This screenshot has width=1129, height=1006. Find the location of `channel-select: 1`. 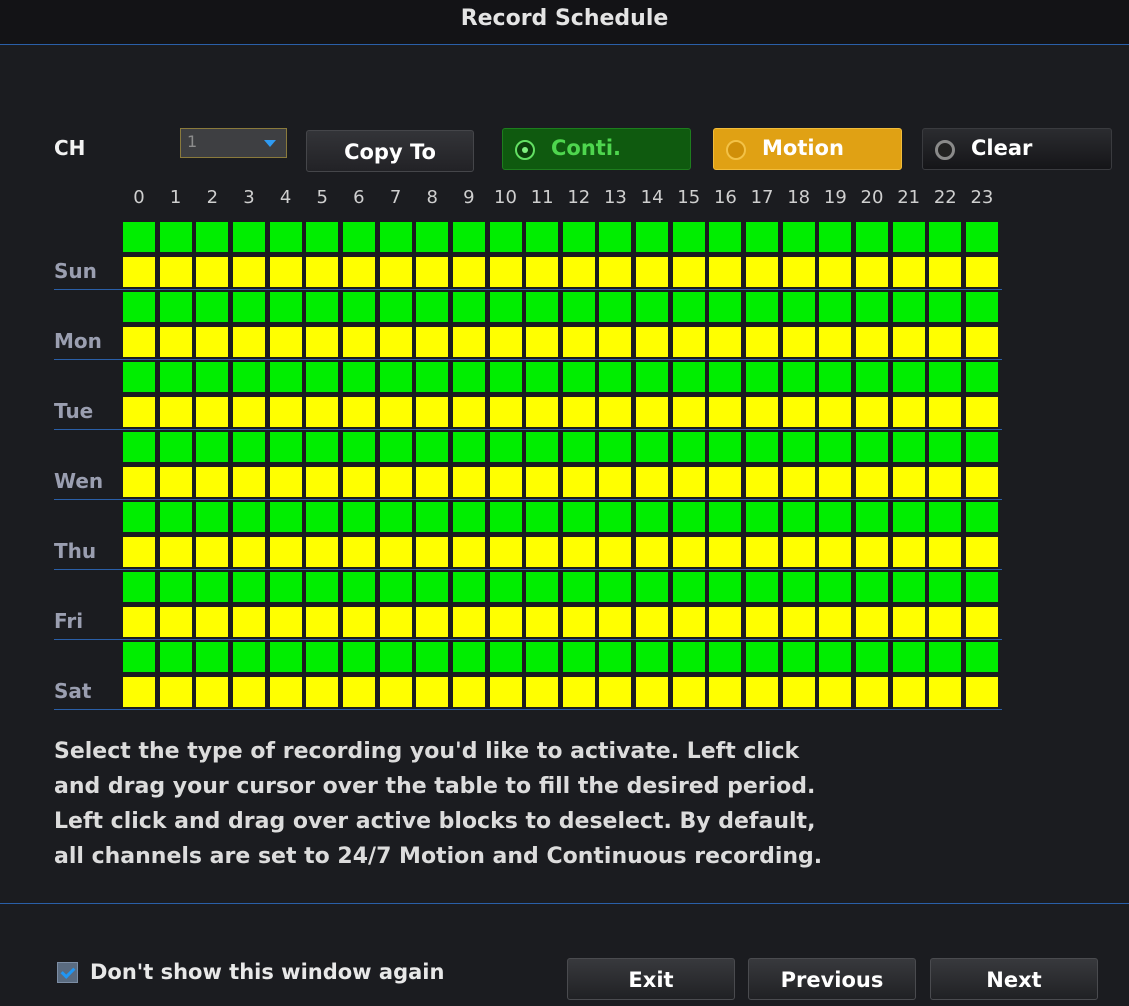

channel-select: 1 is located at coordinates (233, 143).